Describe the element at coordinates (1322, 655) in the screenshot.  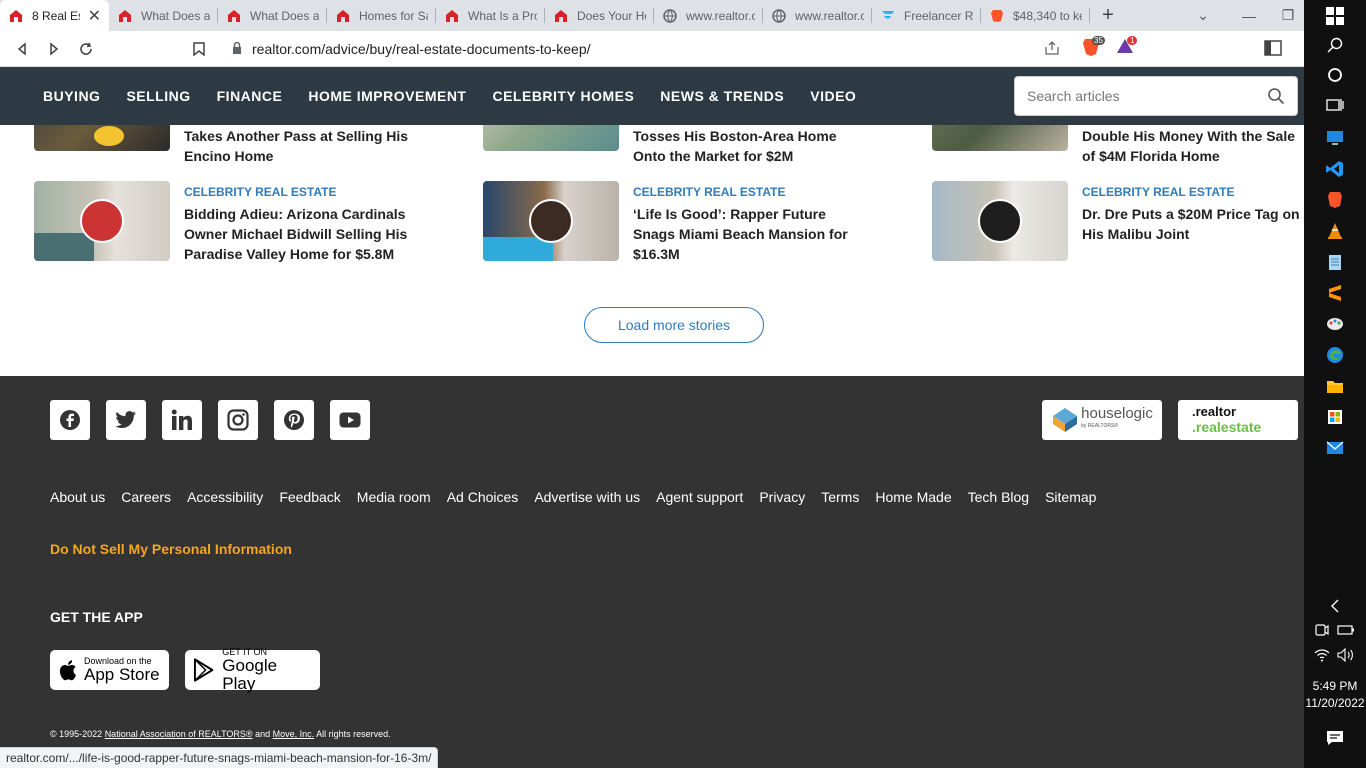
I see `wifi-icon` at that location.